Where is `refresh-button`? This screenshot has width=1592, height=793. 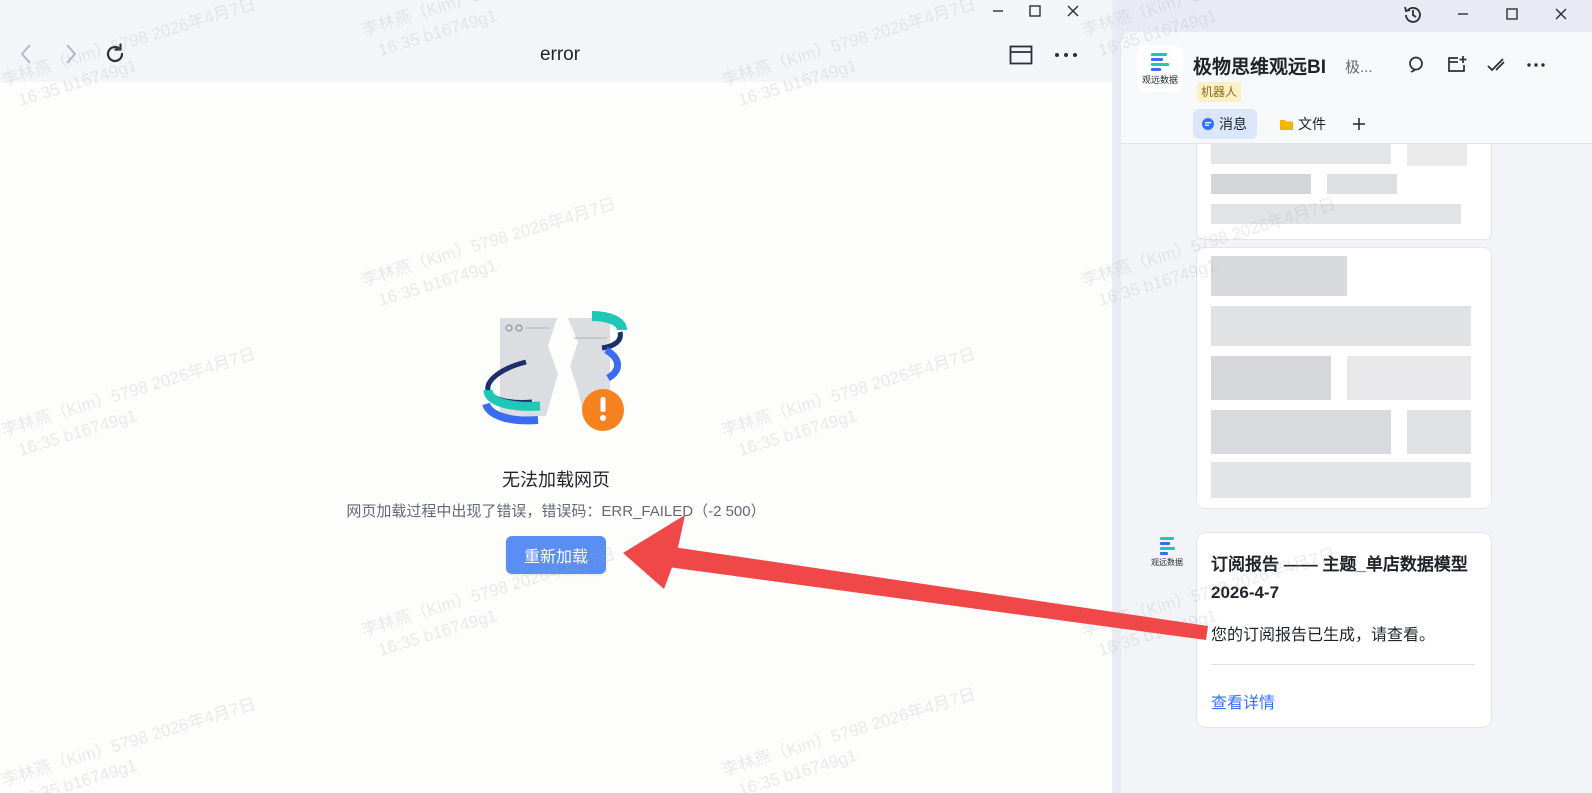 refresh-button is located at coordinates (115, 54).